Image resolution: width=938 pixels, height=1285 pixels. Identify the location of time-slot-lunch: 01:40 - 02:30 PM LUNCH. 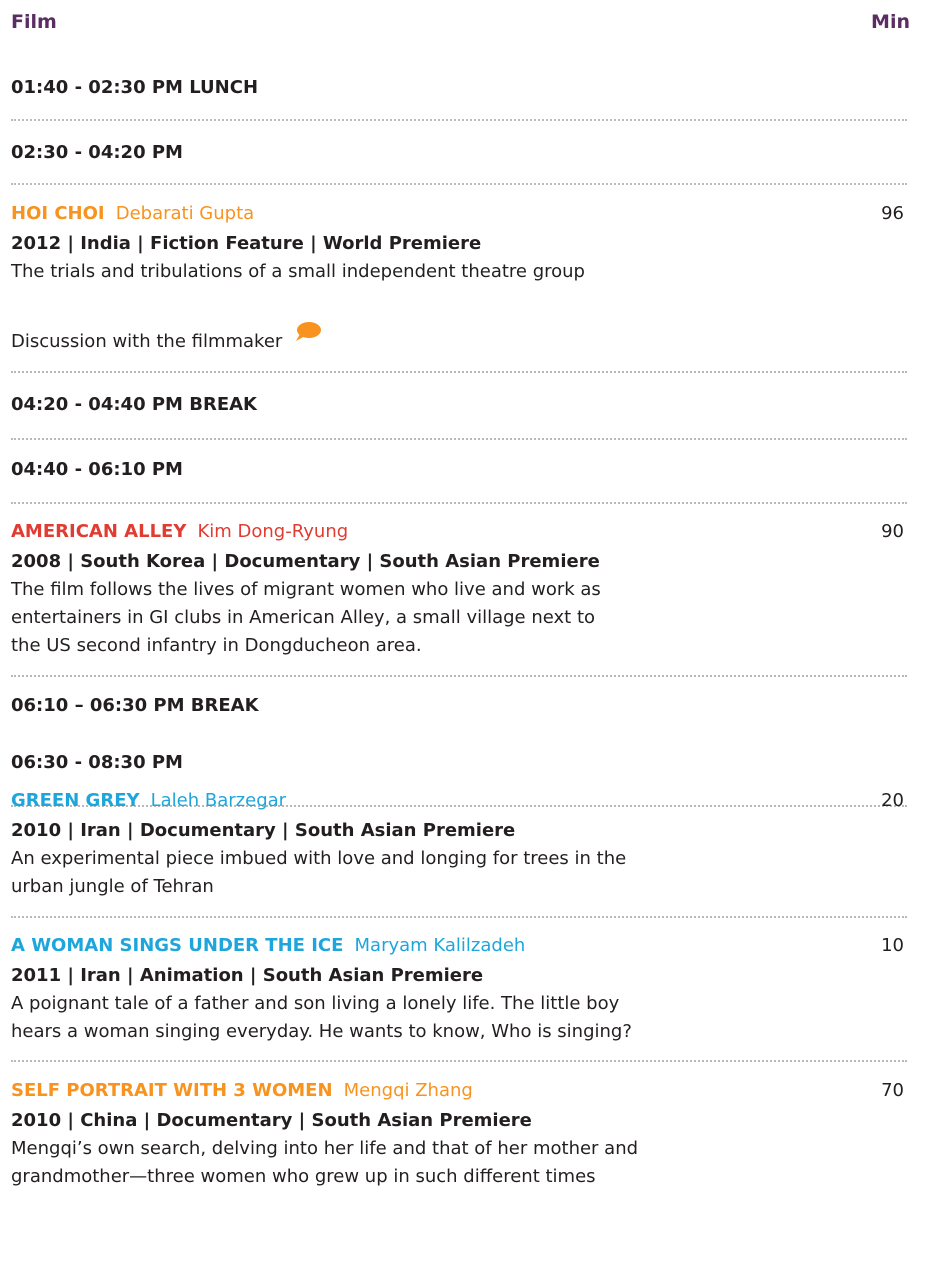
(135, 87).